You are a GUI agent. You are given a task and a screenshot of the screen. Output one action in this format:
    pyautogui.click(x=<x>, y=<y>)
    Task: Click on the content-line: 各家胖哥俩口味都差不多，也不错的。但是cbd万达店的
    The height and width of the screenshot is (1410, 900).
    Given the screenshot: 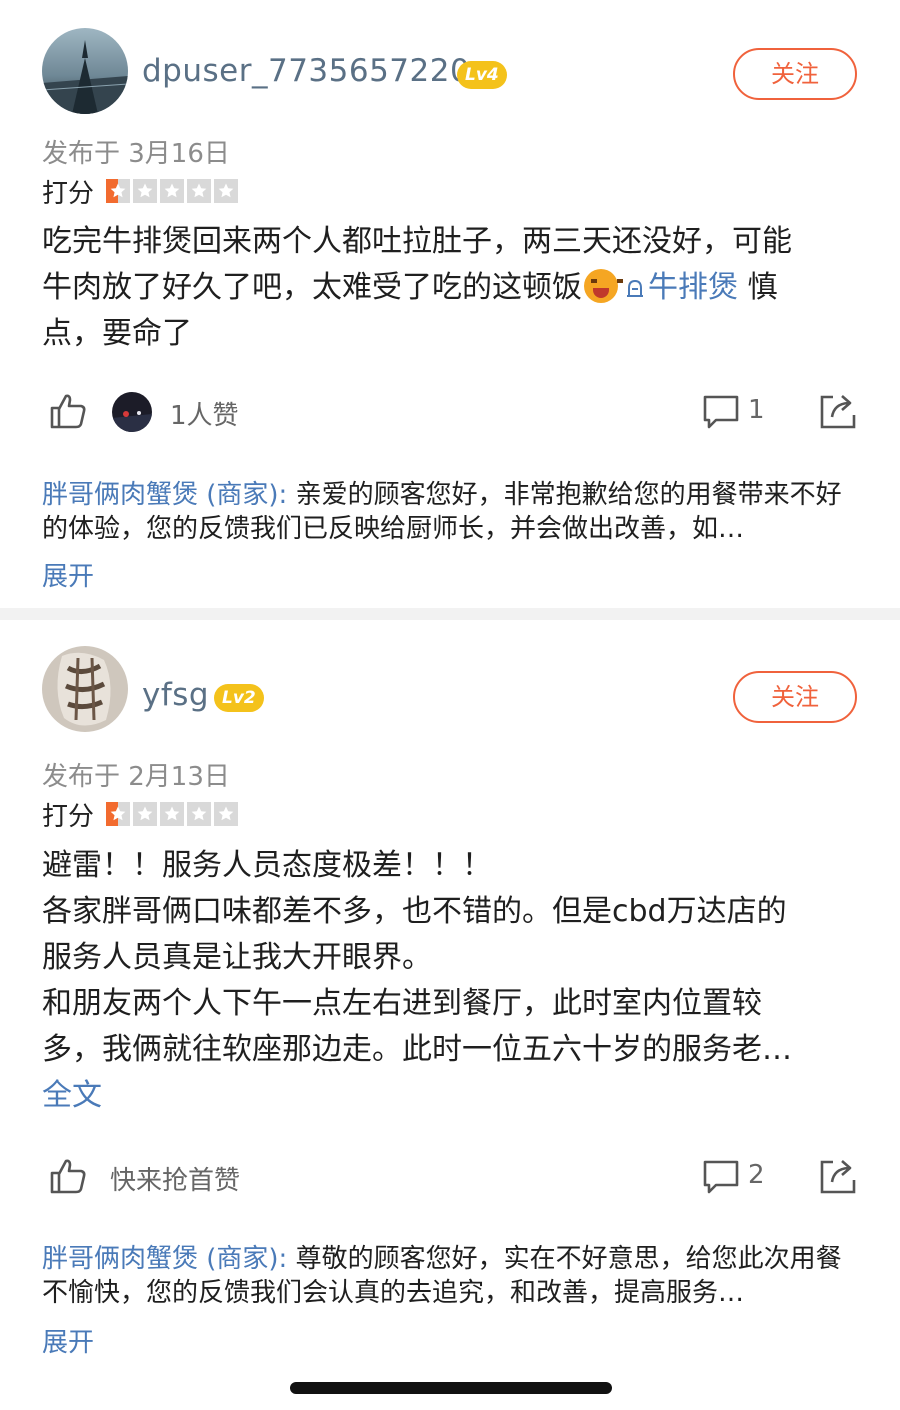 What is the action you would take?
    pyautogui.click(x=414, y=911)
    